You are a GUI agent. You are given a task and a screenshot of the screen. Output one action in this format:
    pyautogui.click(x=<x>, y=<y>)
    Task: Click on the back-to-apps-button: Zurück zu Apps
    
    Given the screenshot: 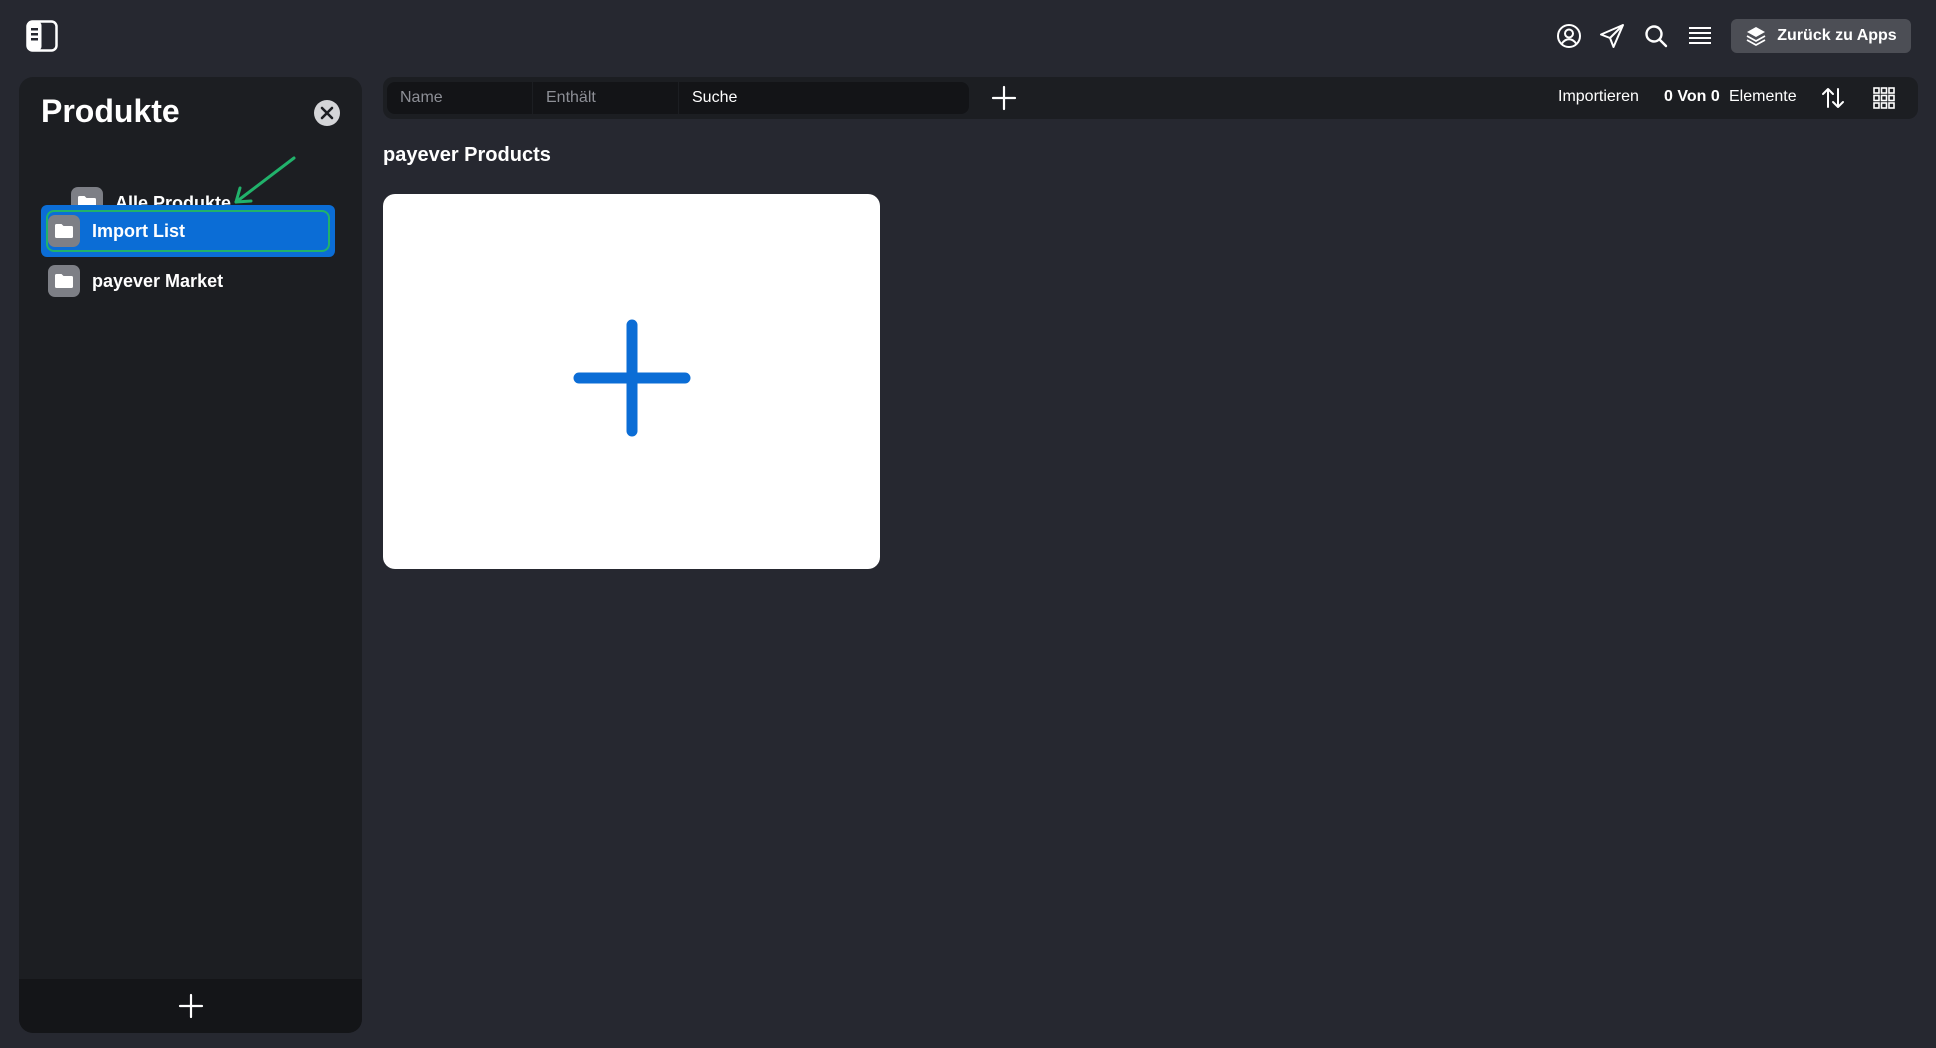 What is the action you would take?
    pyautogui.click(x=1821, y=36)
    